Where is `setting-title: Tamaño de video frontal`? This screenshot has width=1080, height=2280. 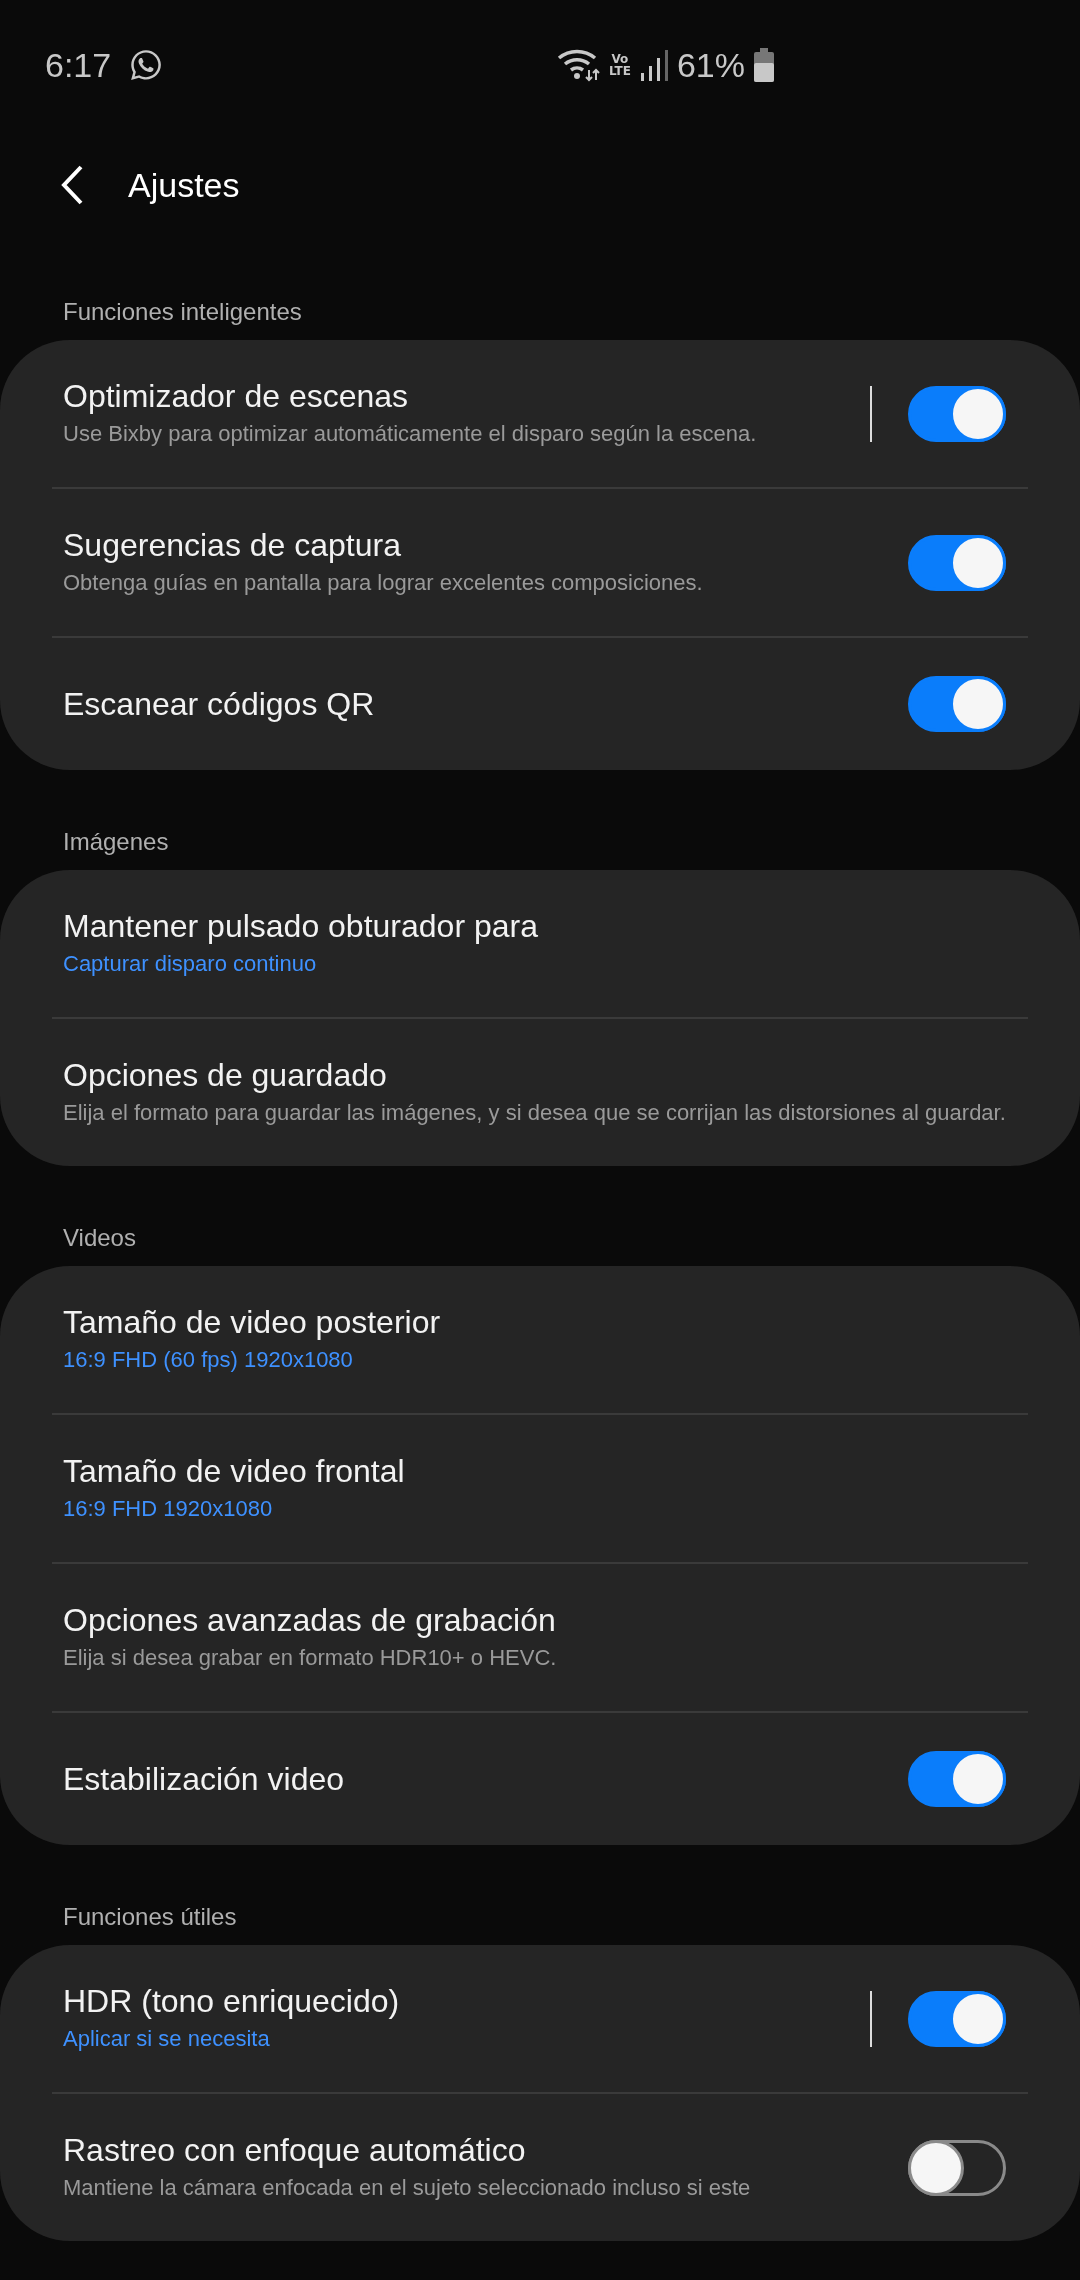 setting-title: Tamaño de video frontal is located at coordinates (234, 1471).